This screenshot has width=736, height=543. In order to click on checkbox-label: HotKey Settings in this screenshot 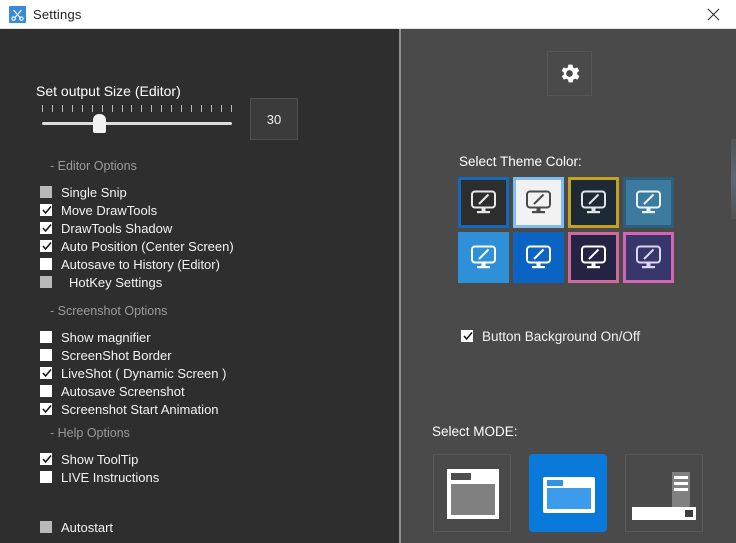, I will do `click(116, 282)`.